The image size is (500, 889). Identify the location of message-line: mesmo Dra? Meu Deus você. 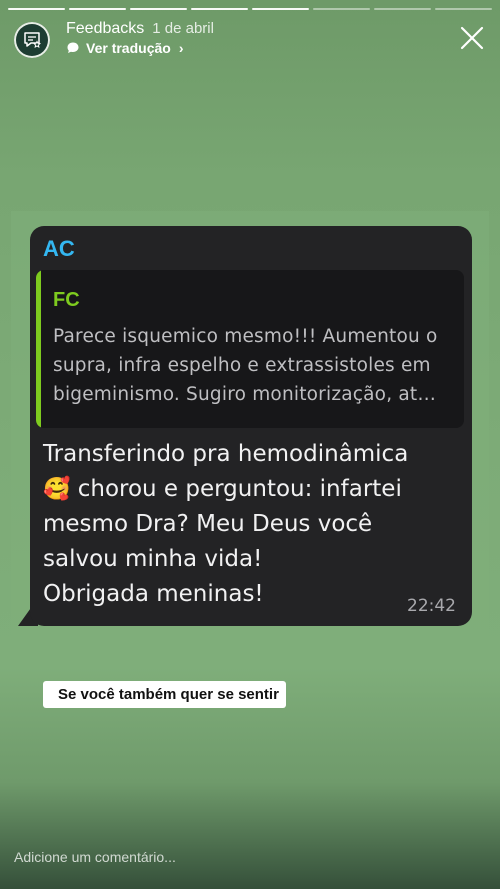
(208, 524).